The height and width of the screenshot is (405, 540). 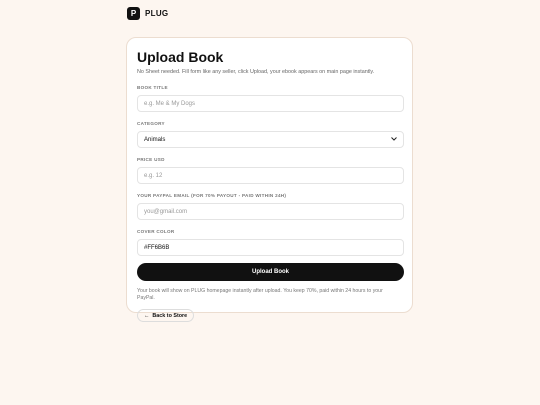 I want to click on price-input: e.g. 12, so click(x=270, y=175).